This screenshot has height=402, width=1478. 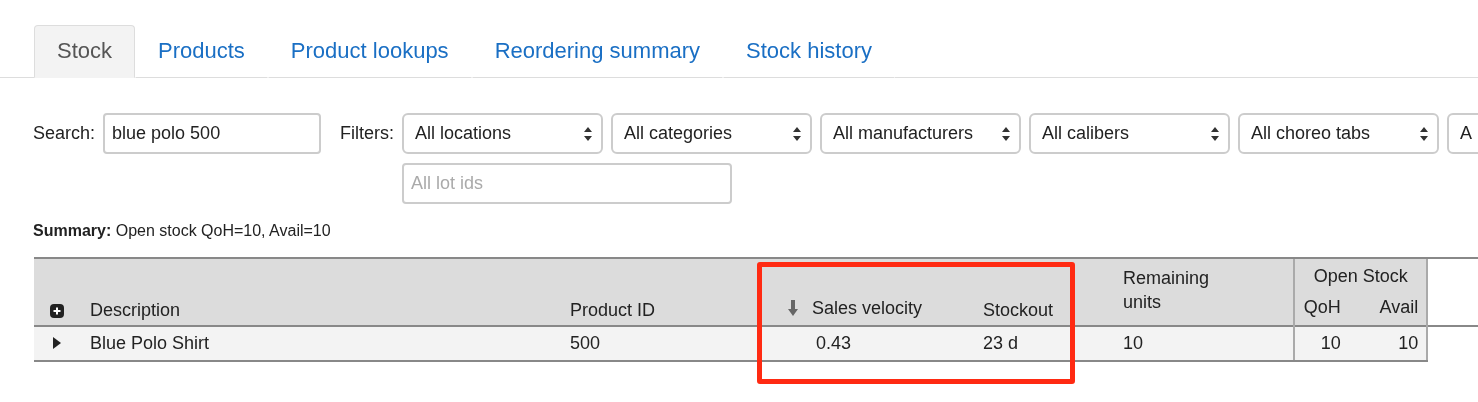 What do you see at coordinates (201, 51) in the screenshot?
I see `tab: Products` at bounding box center [201, 51].